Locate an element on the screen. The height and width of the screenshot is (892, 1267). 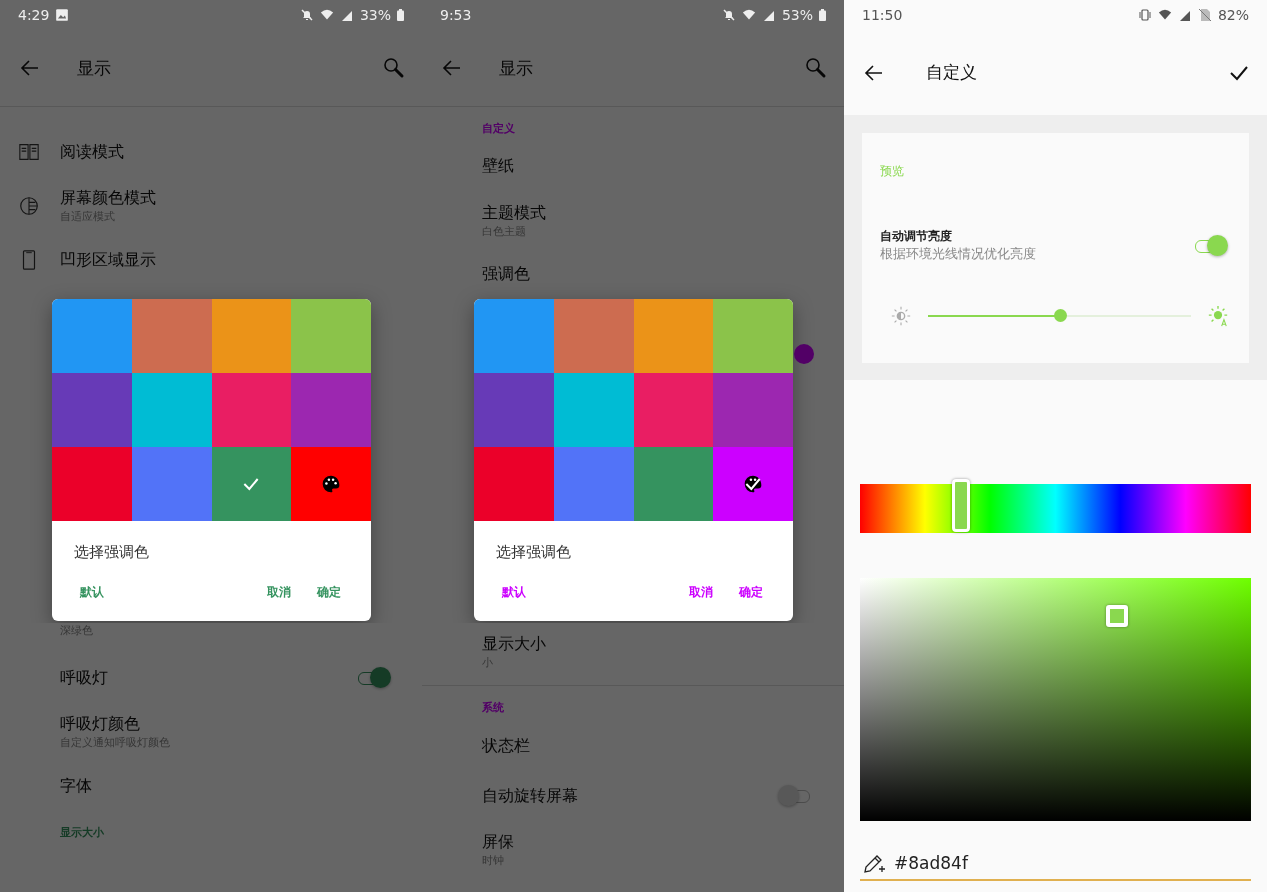
battery-percent: 53% is located at coordinates (797, 15).